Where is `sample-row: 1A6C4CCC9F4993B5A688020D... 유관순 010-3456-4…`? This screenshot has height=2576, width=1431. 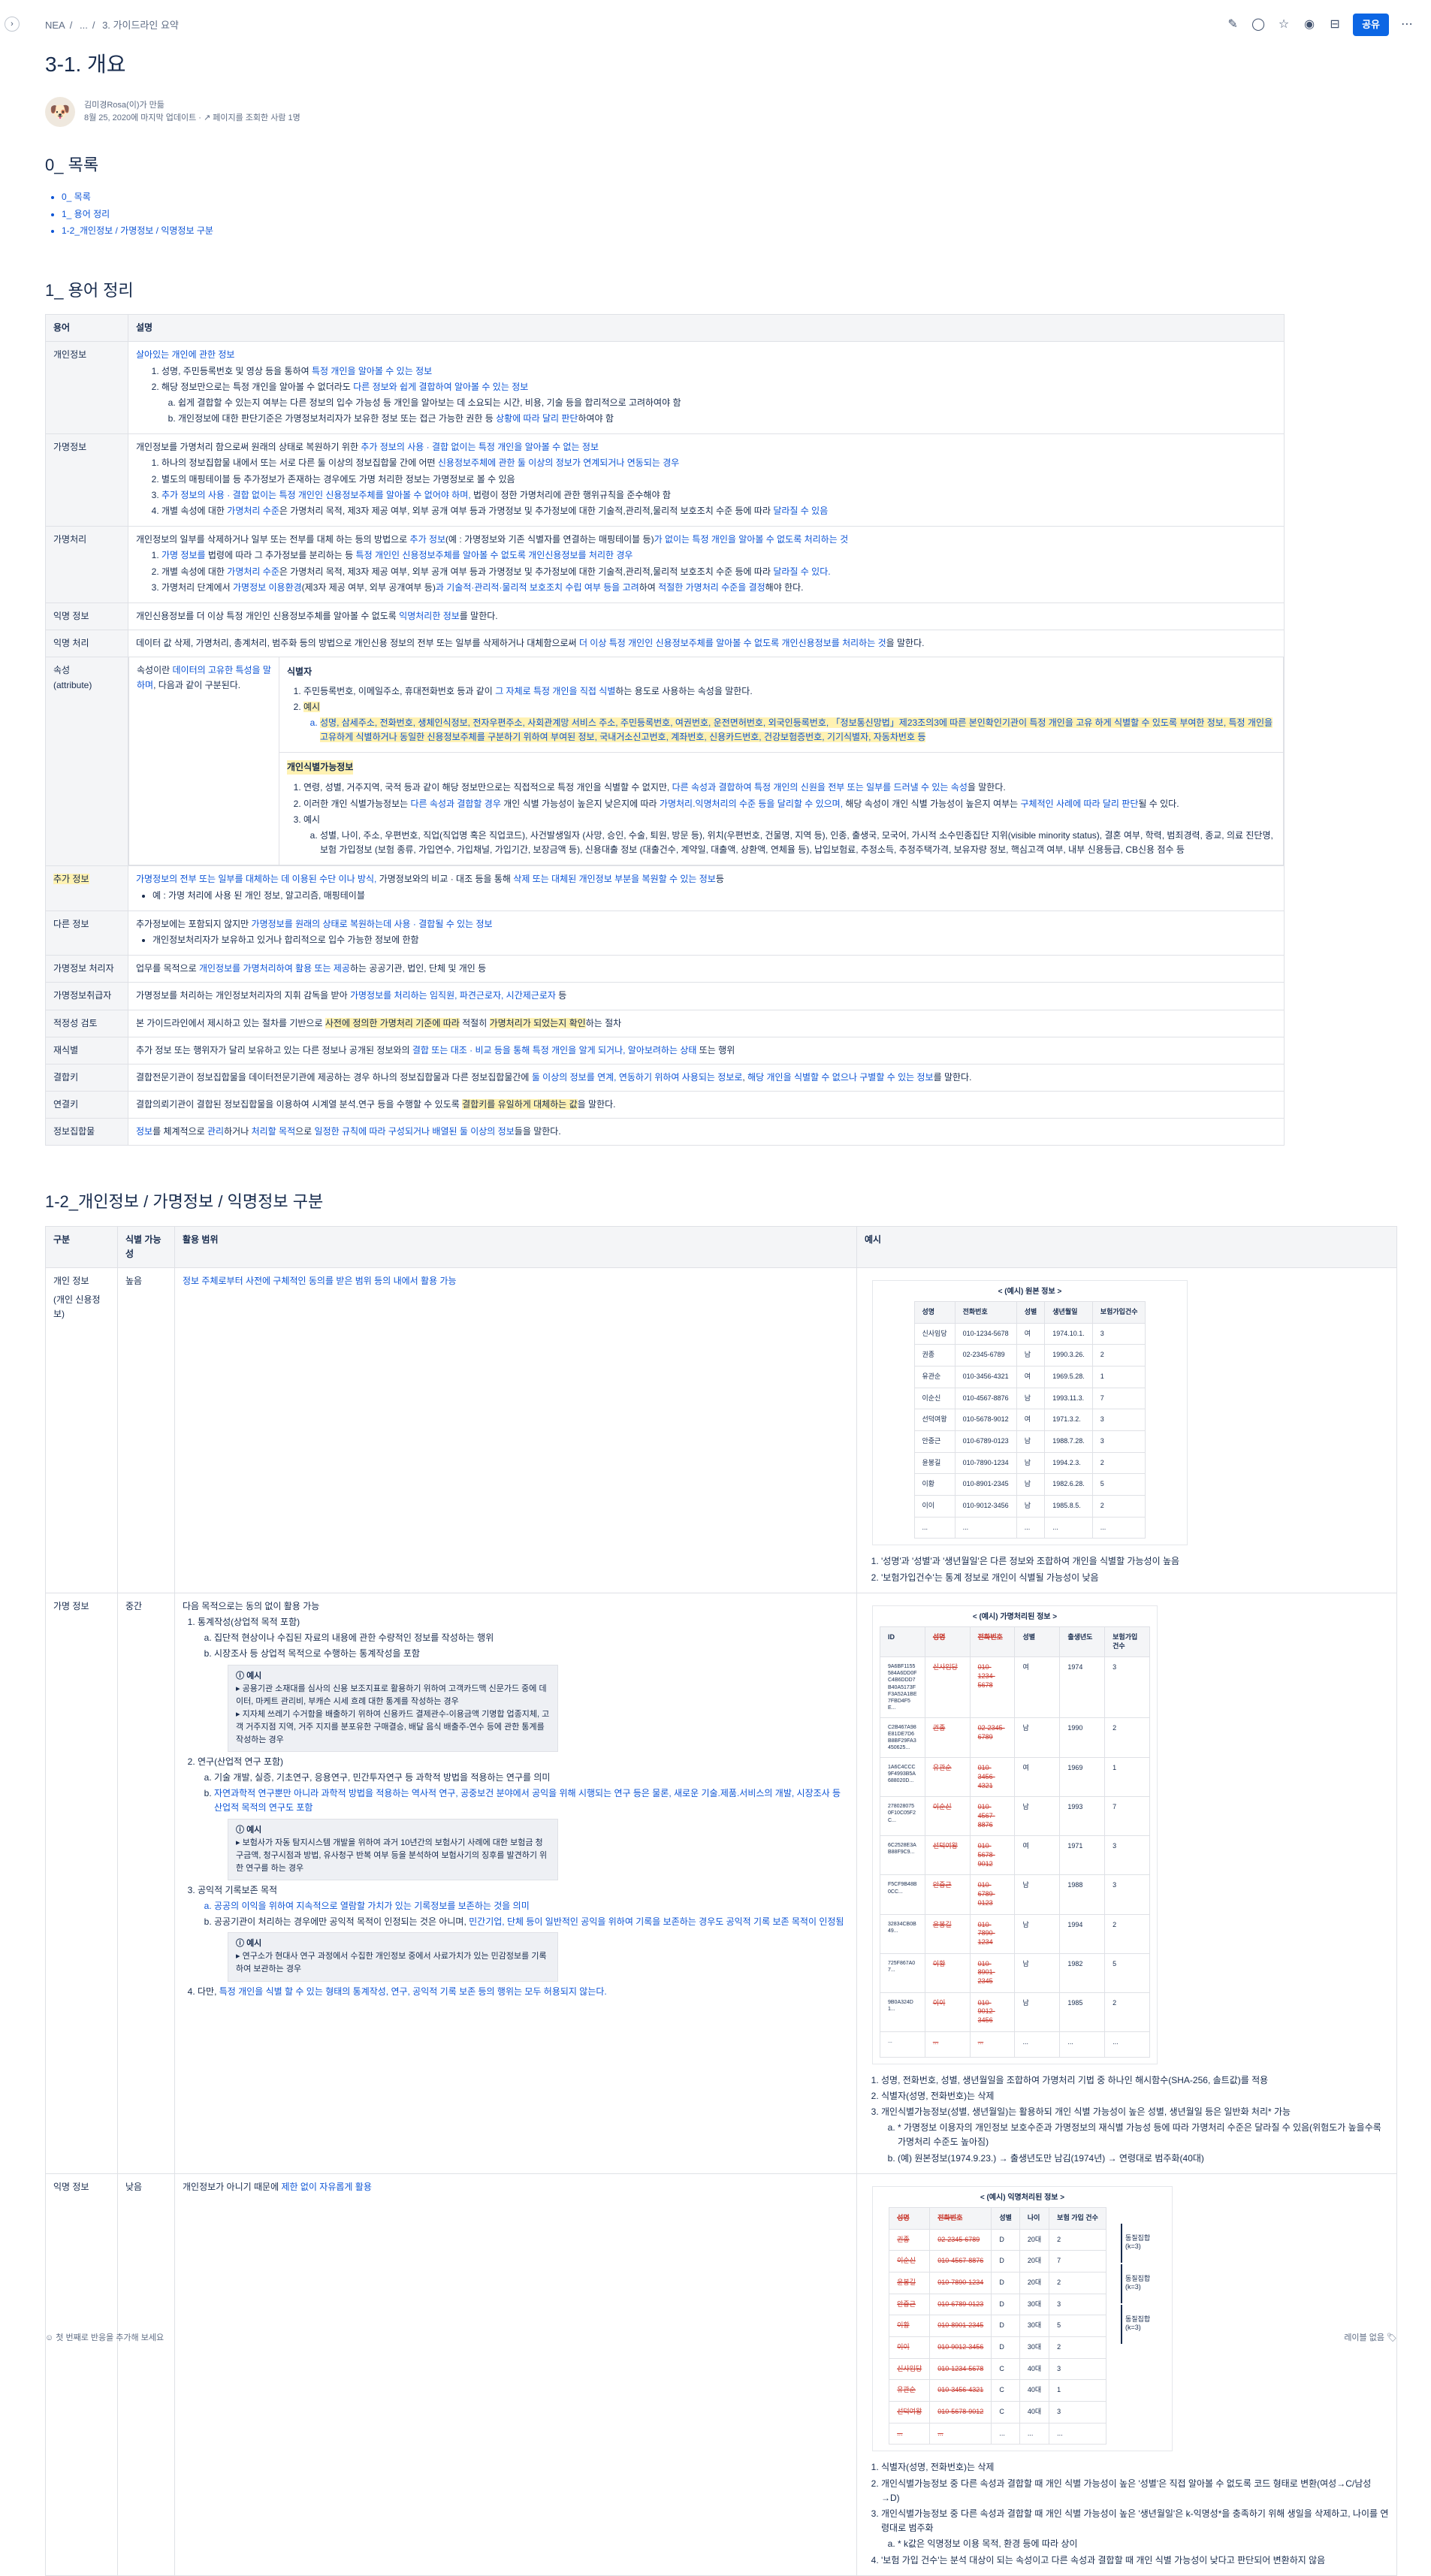
sample-row: 1A6C4CCC9F4993B5A688020D... 유관순 010-3456-4… is located at coordinates (1015, 1777).